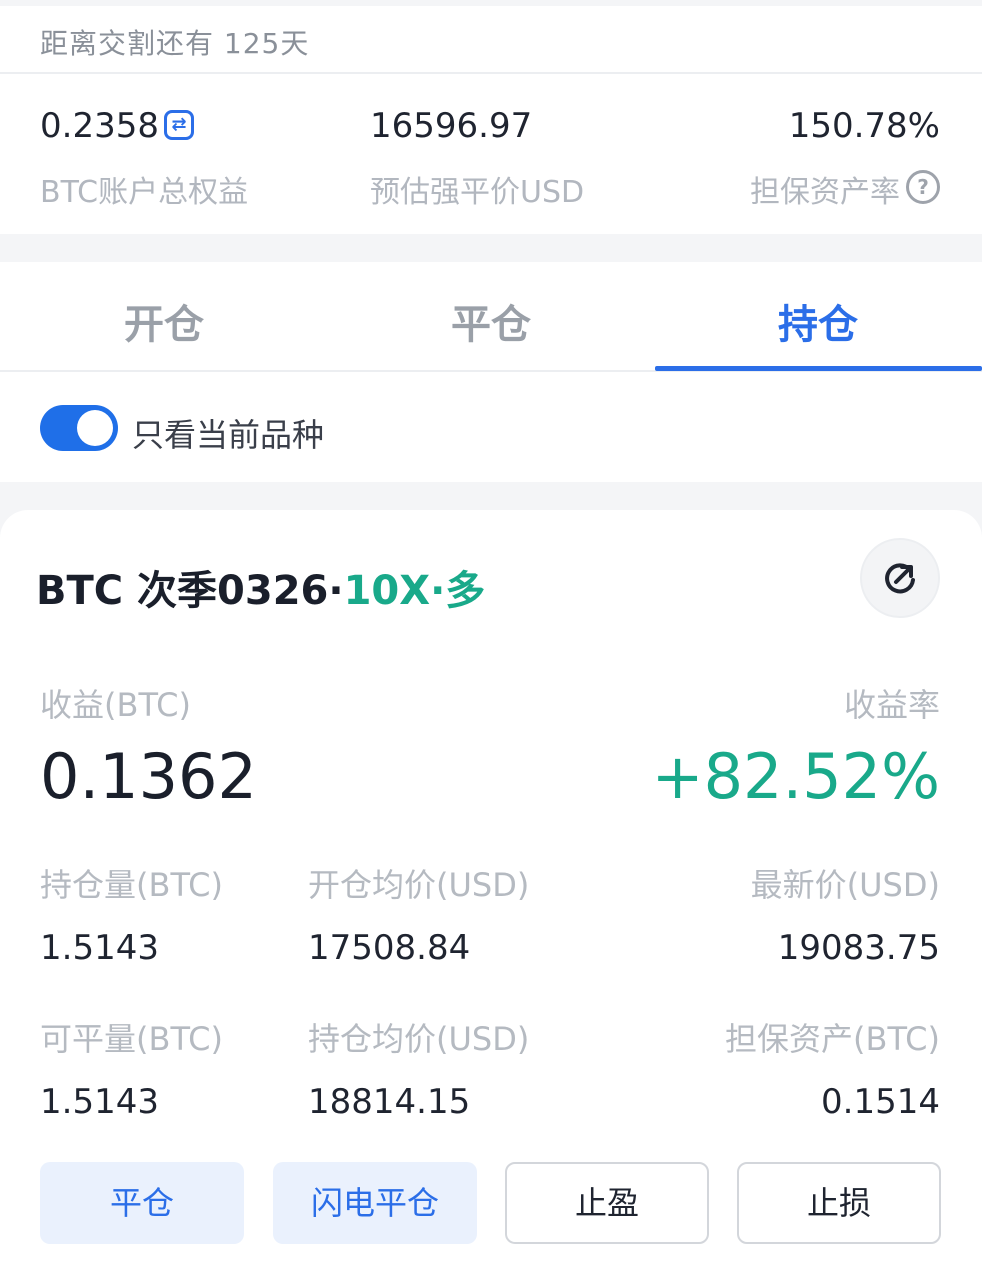 The width and height of the screenshot is (982, 1280). What do you see at coordinates (131, 1039) in the screenshot?
I see `closable-size-label: 可平量(BTC)` at bounding box center [131, 1039].